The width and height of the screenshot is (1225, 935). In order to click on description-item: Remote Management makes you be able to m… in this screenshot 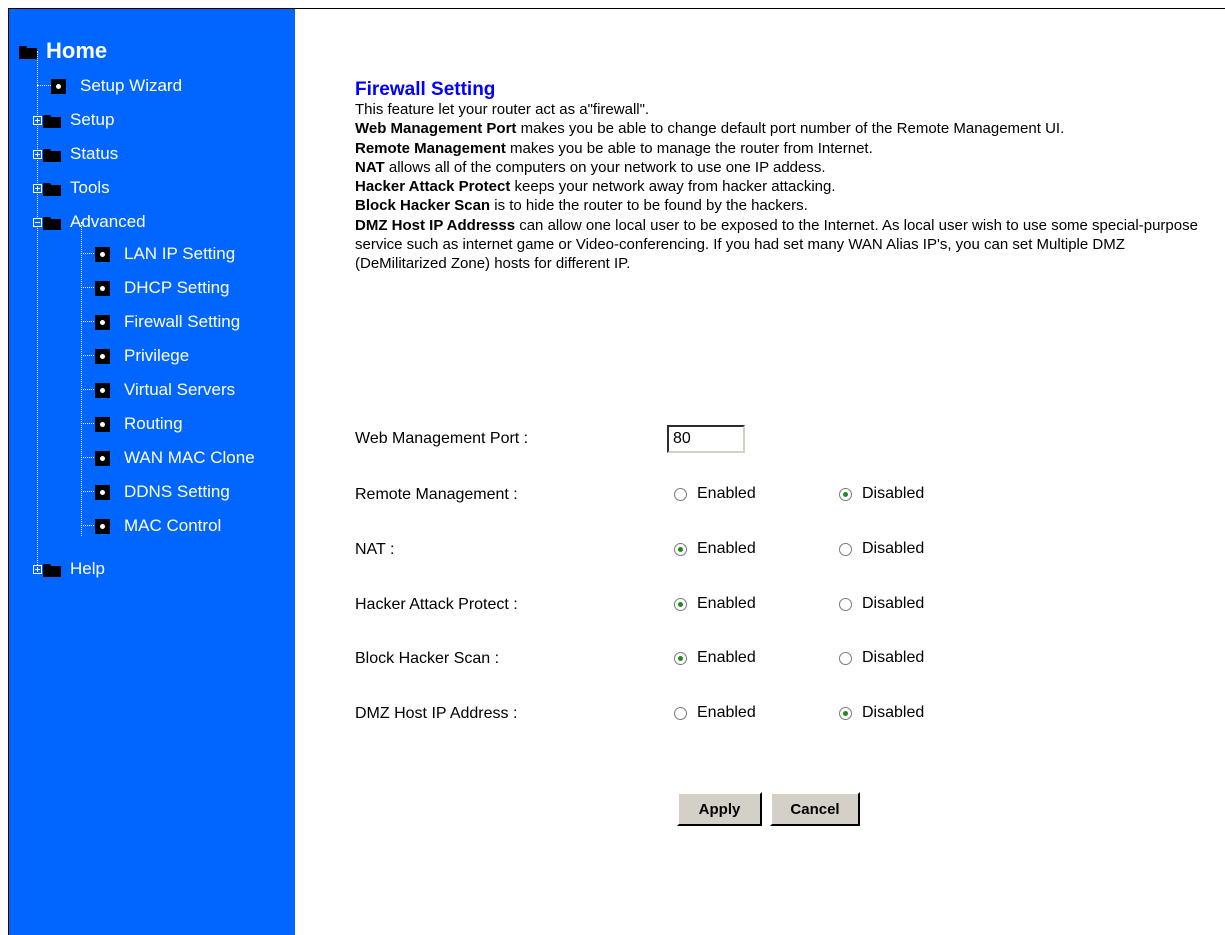, I will do `click(780, 148)`.